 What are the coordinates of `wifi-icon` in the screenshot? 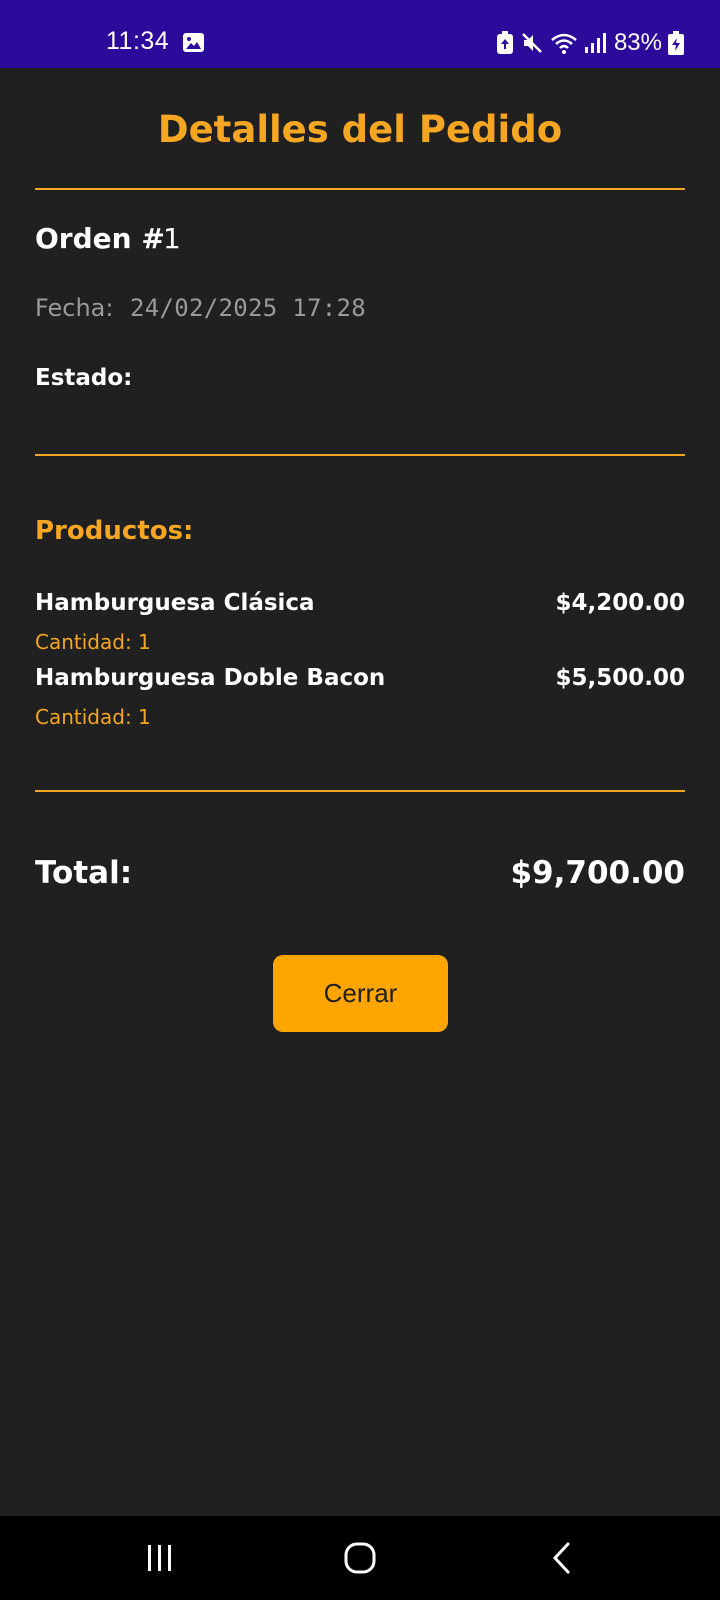 It's located at (564, 43).